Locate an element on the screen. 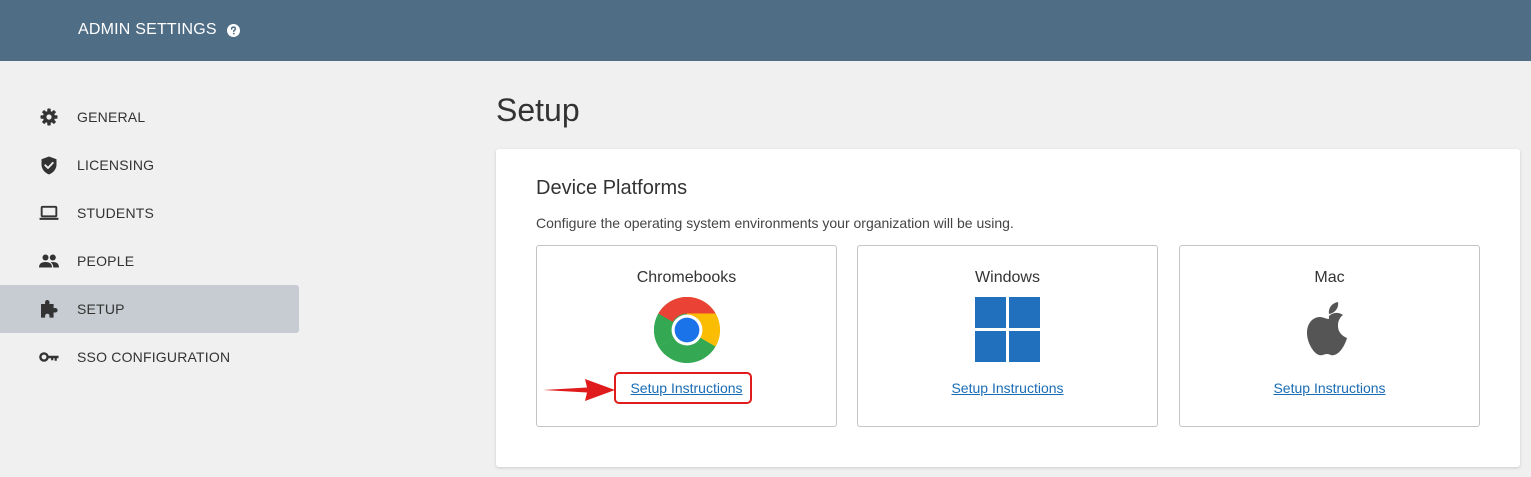 The width and height of the screenshot is (1531, 477). platform-name: Mac is located at coordinates (1329, 277).